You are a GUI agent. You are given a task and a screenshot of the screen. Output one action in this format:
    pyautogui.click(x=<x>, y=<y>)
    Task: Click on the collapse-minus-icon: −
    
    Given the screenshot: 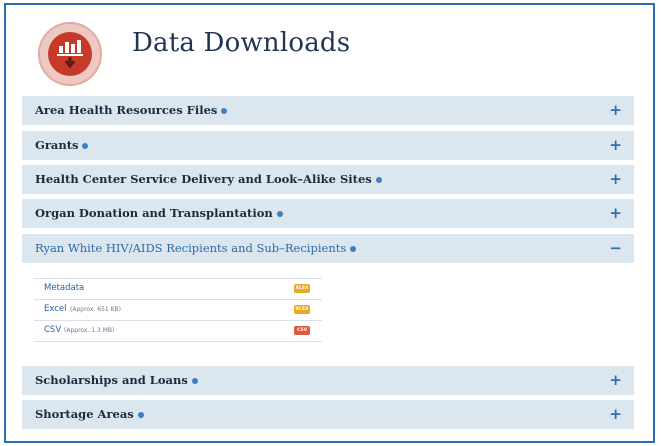 What is the action you would take?
    pyautogui.click(x=615, y=248)
    